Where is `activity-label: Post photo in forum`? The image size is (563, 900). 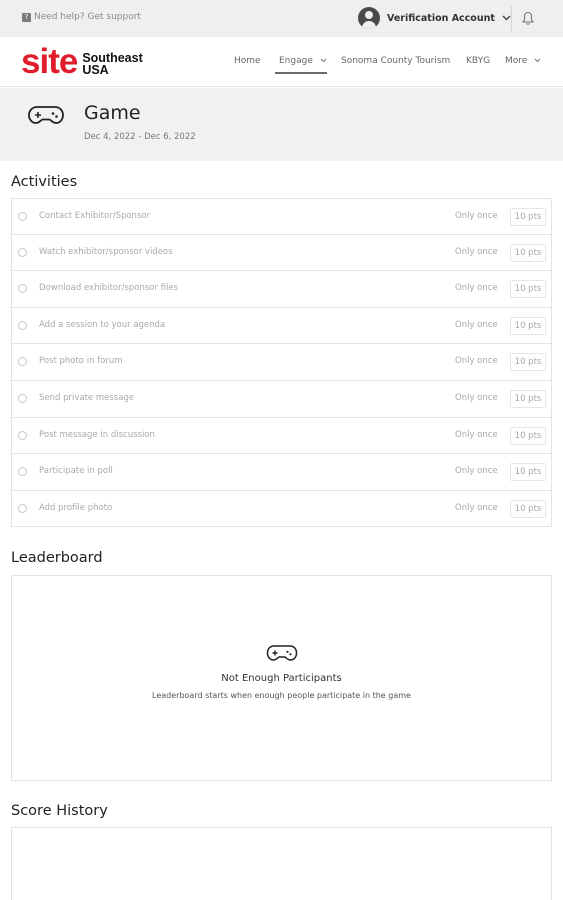 activity-label: Post photo in forum is located at coordinates (81, 361).